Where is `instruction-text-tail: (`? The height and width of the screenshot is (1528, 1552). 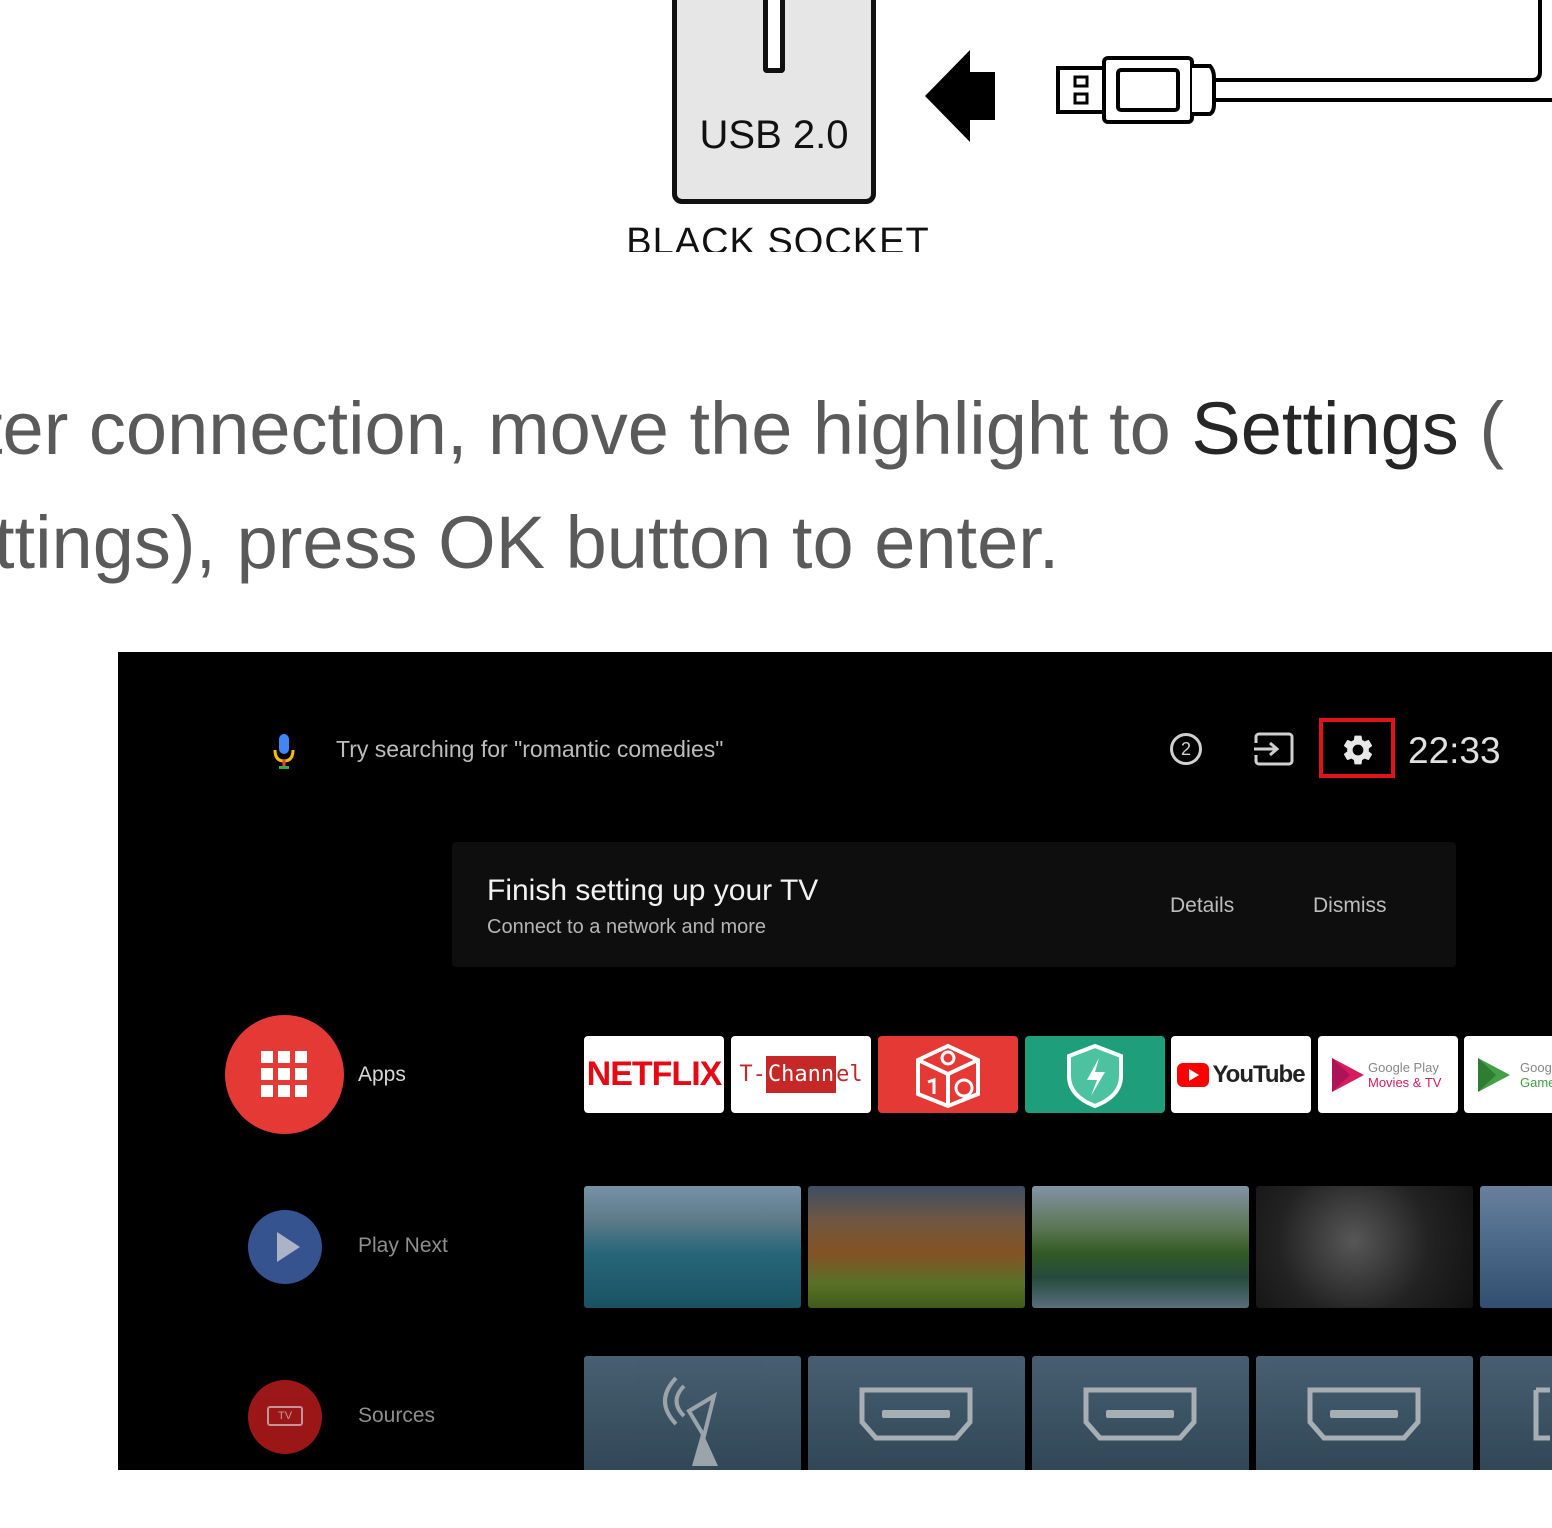 instruction-text-tail: ( is located at coordinates (1481, 428).